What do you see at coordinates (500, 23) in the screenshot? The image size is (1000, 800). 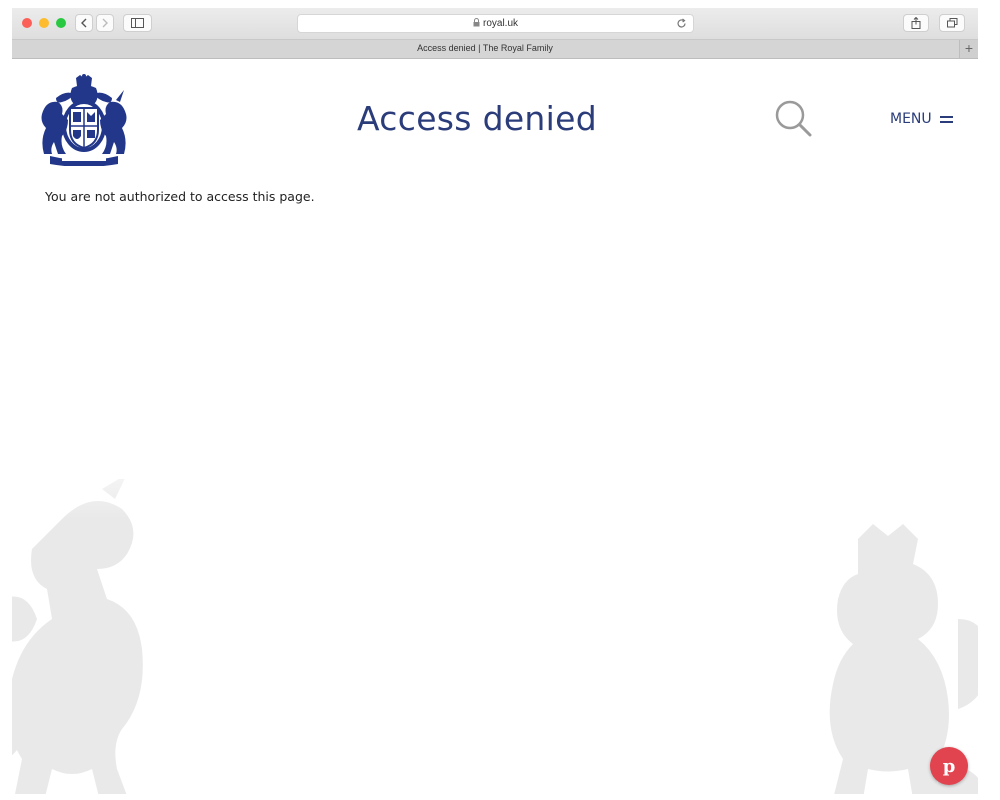 I see `address-url: royal.uk` at bounding box center [500, 23].